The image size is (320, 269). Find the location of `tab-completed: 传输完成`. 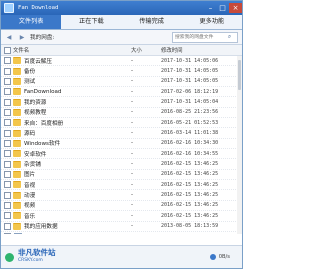

tab-completed: 传输完成 is located at coordinates (152, 22).